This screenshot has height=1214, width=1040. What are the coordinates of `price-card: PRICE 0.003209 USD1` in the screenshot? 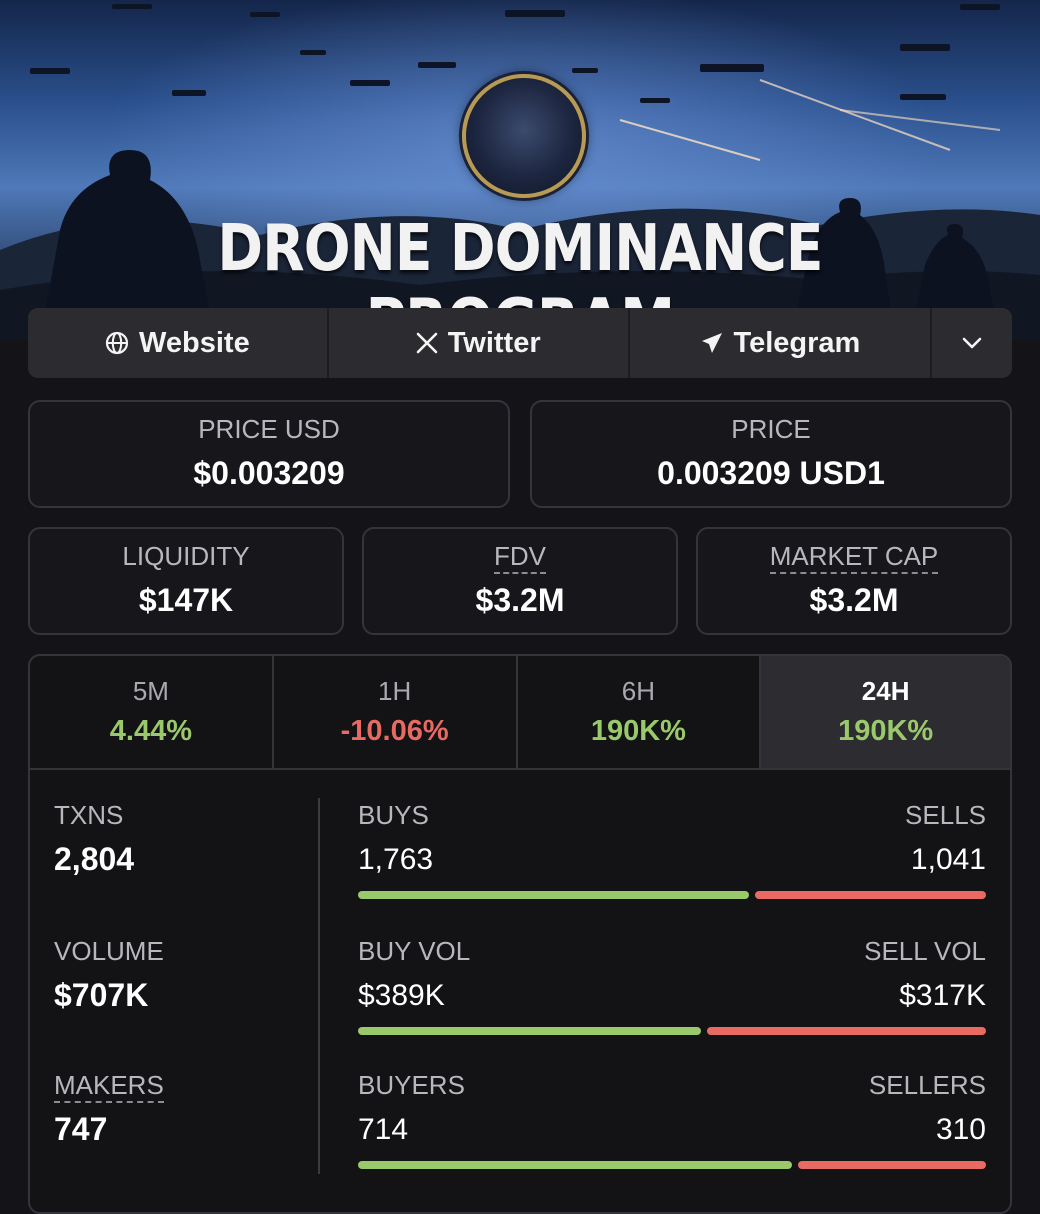 It's located at (771, 454).